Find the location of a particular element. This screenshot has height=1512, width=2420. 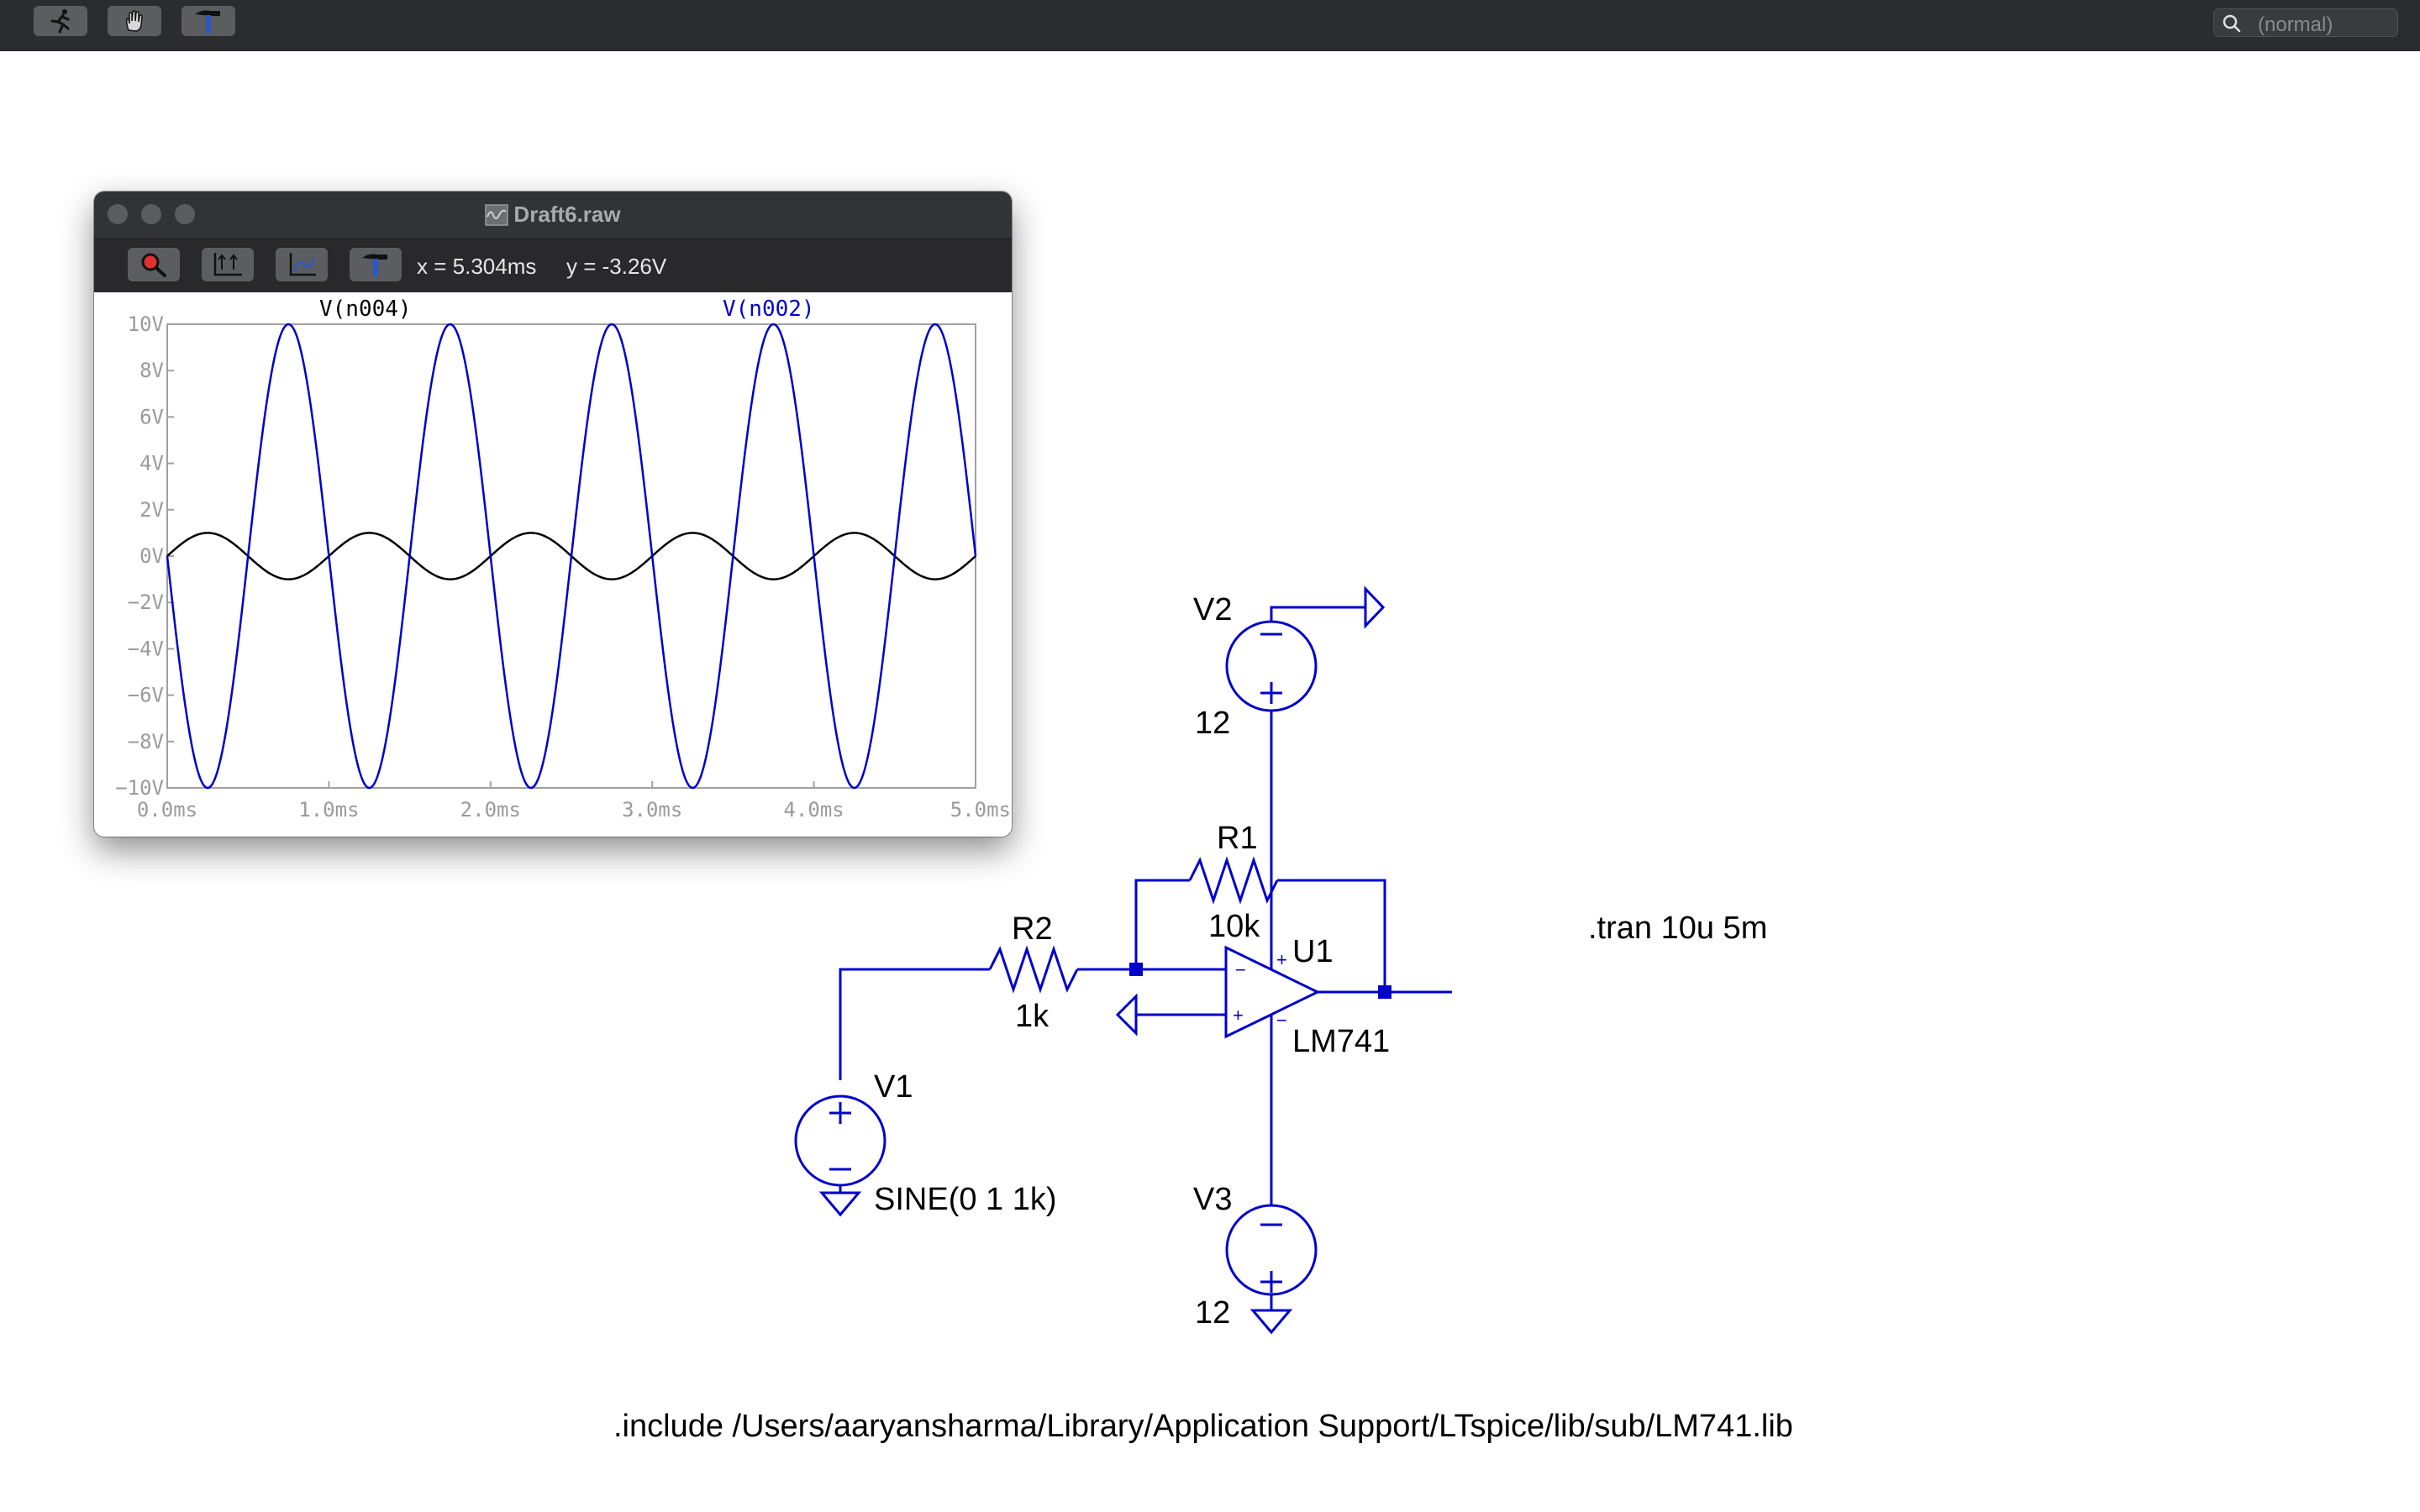

search-field: (normal) is located at coordinates (2305, 22).